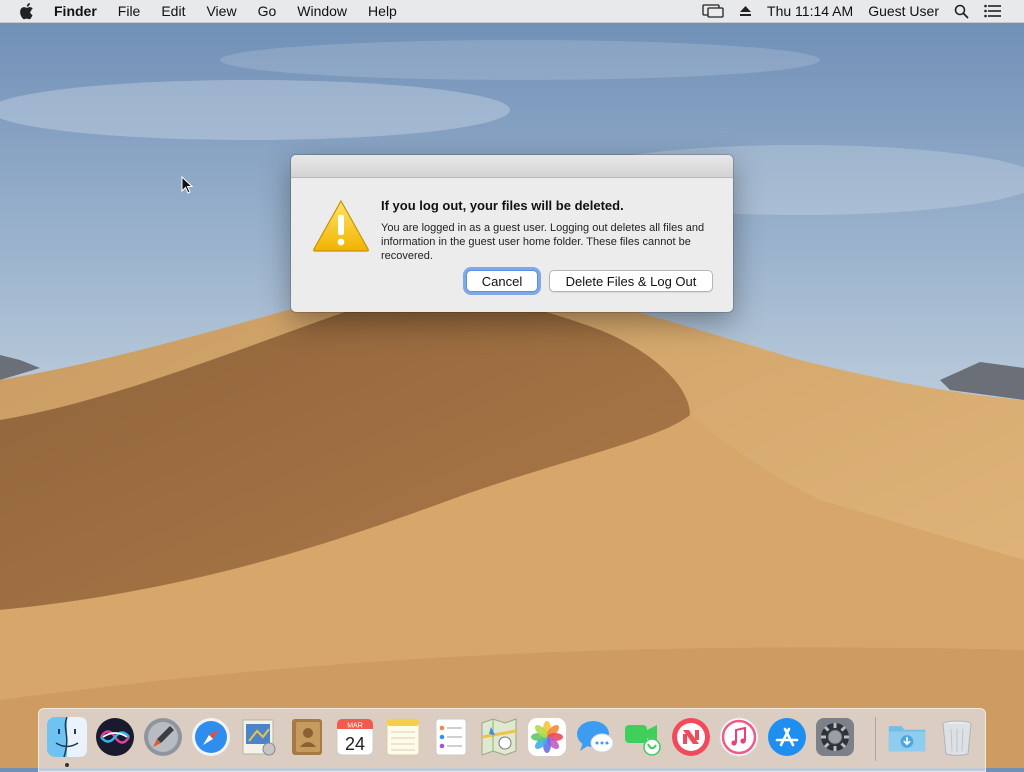 Image resolution: width=1024 pixels, height=772 pixels. What do you see at coordinates (355, 726) in the screenshot?
I see `calendar-month: MAR` at bounding box center [355, 726].